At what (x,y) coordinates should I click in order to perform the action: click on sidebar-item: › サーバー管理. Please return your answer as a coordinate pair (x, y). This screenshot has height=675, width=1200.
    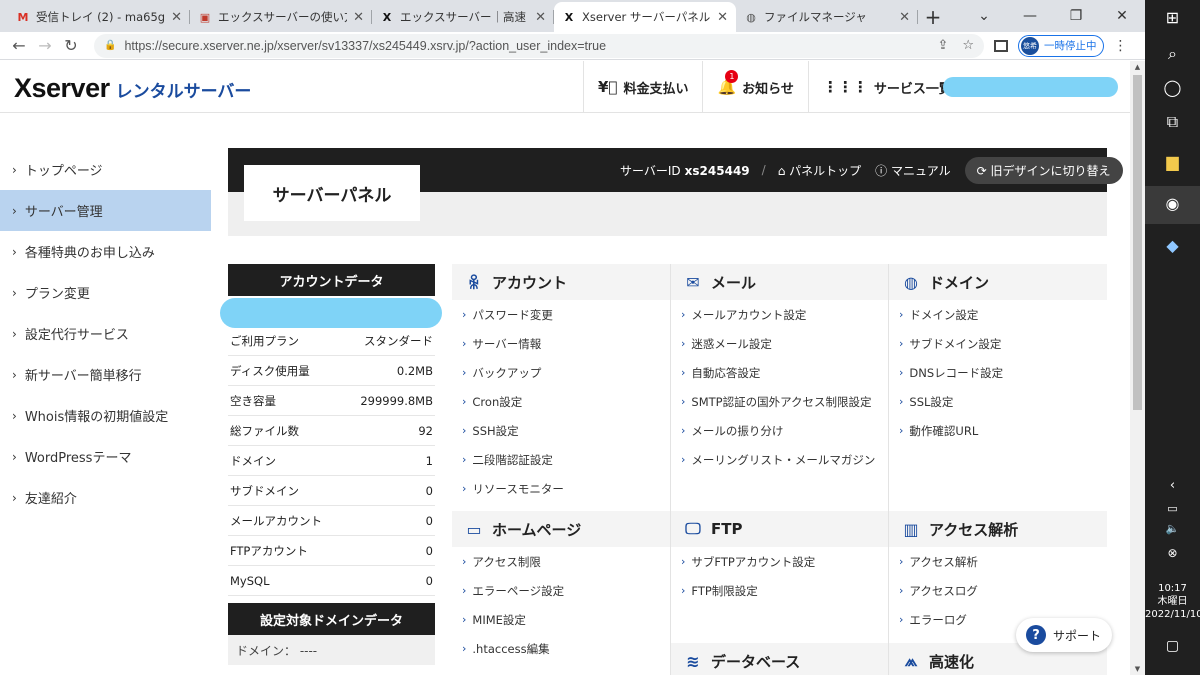
    Looking at the image, I should click on (105, 210).